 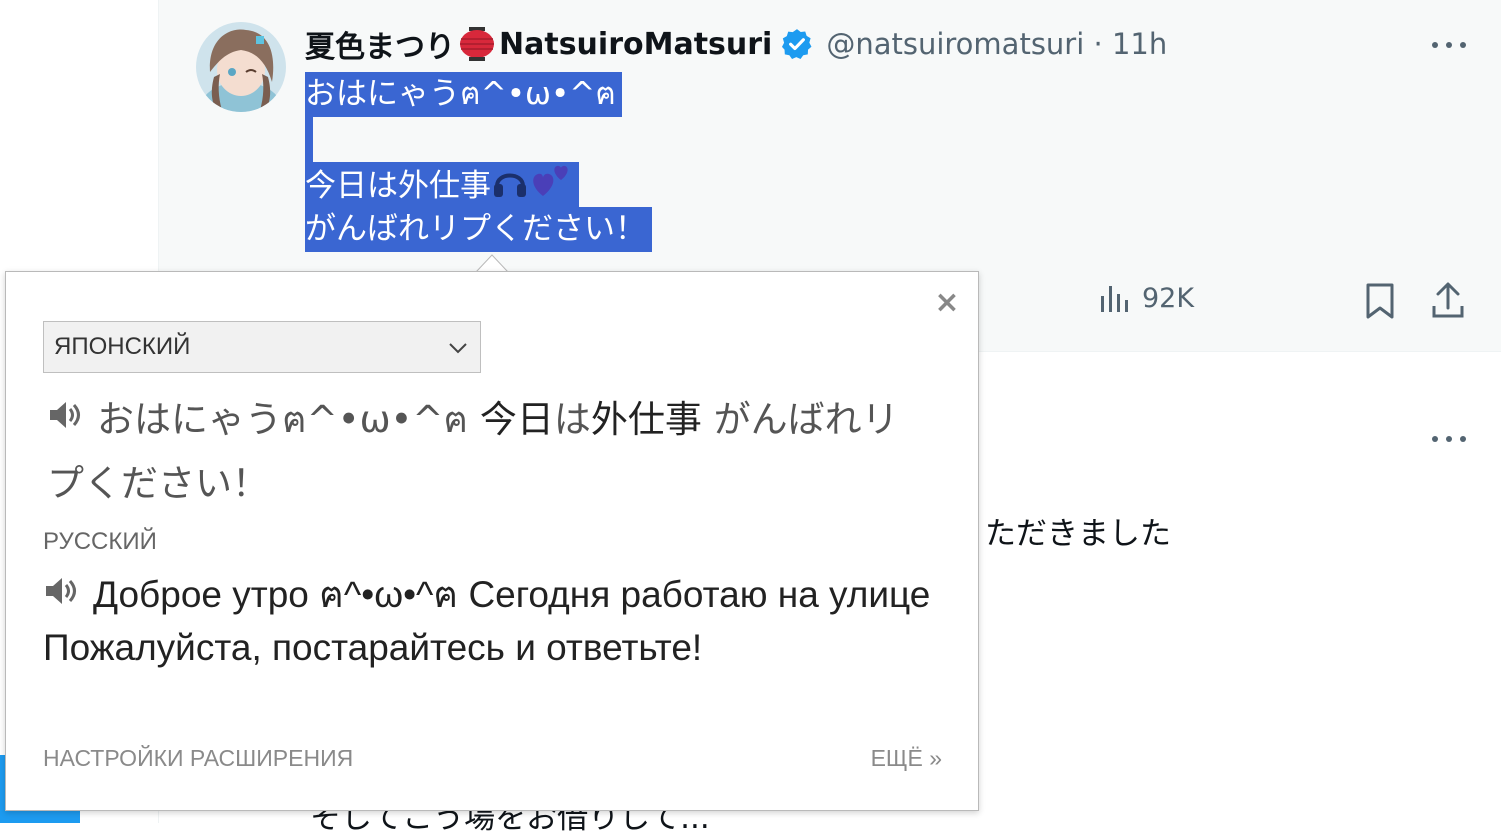 I want to click on lantern-icon, so click(x=477, y=44).